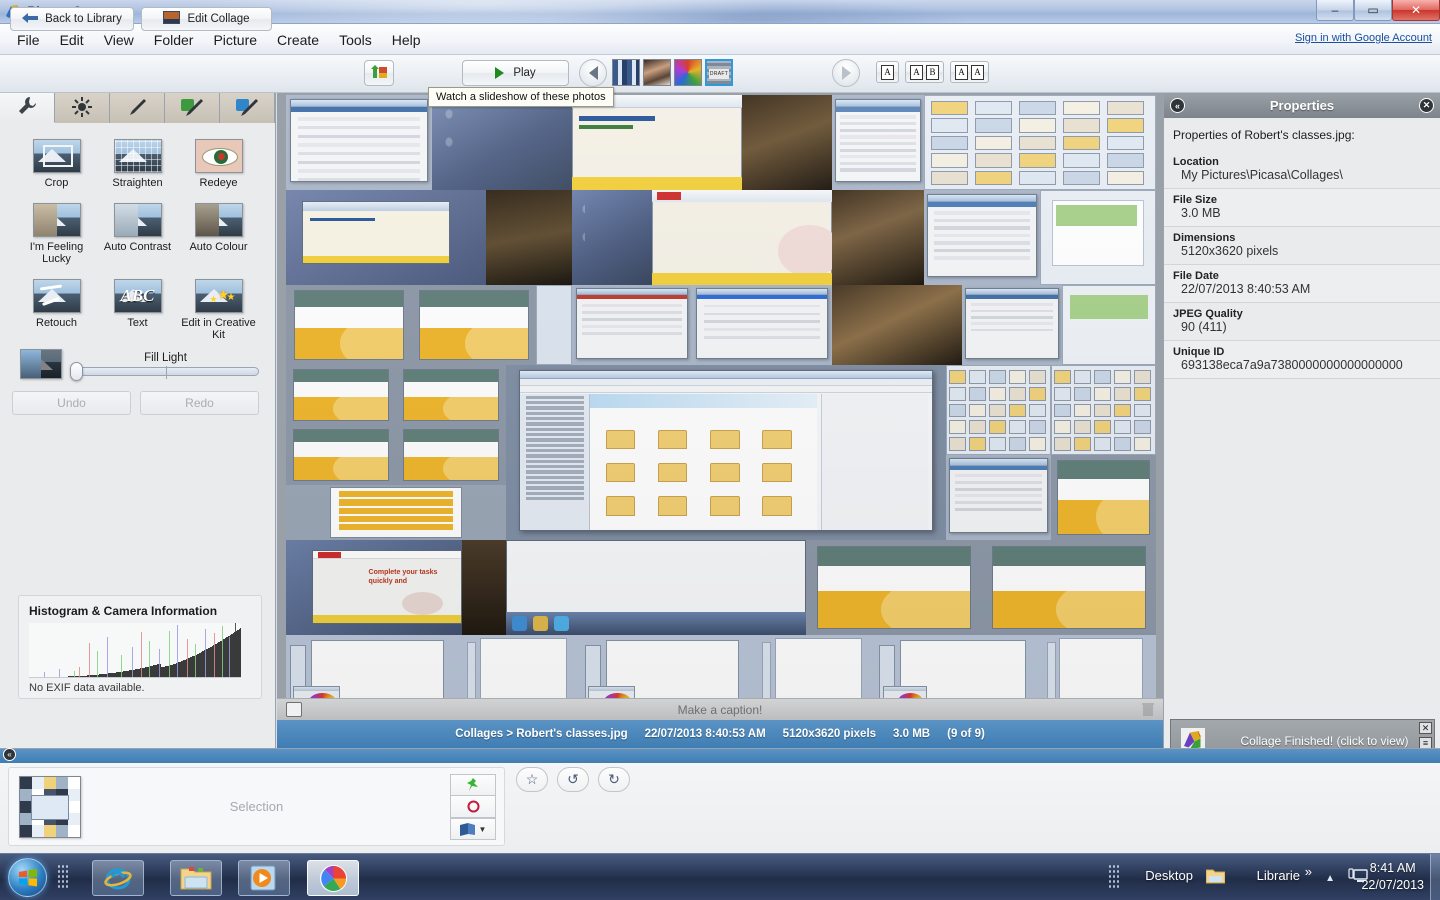 This screenshot has height=900, width=1440. Describe the element at coordinates (192, 108) in the screenshot. I see `effects-green-tab` at that location.